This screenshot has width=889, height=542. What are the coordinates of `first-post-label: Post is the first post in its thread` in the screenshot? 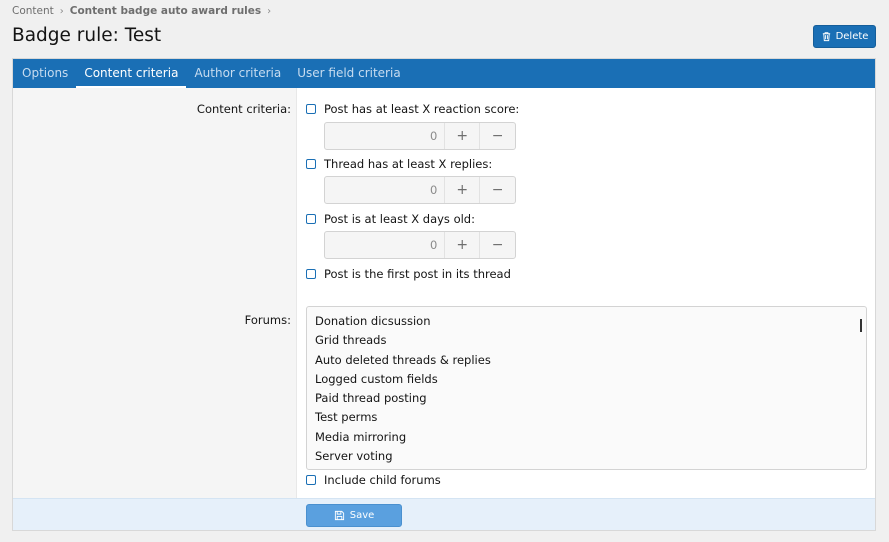 It's located at (417, 274).